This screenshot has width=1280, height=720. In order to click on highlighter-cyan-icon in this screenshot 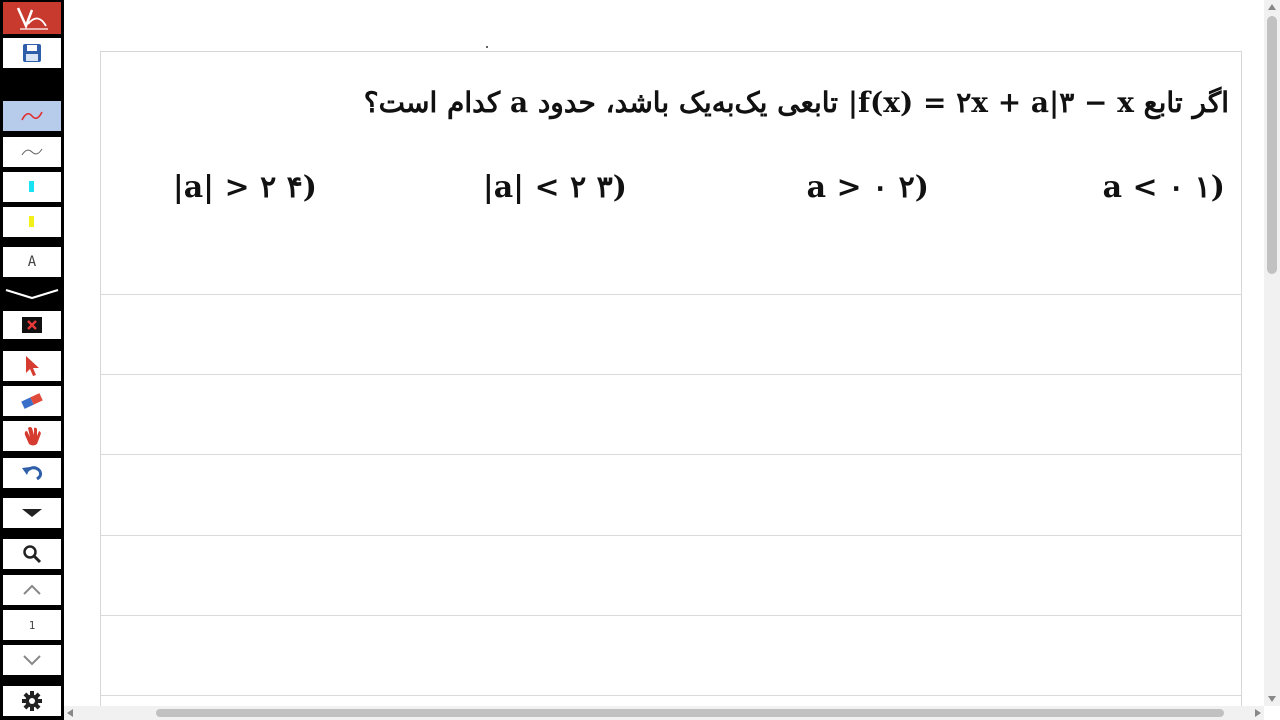, I will do `click(32, 187)`.